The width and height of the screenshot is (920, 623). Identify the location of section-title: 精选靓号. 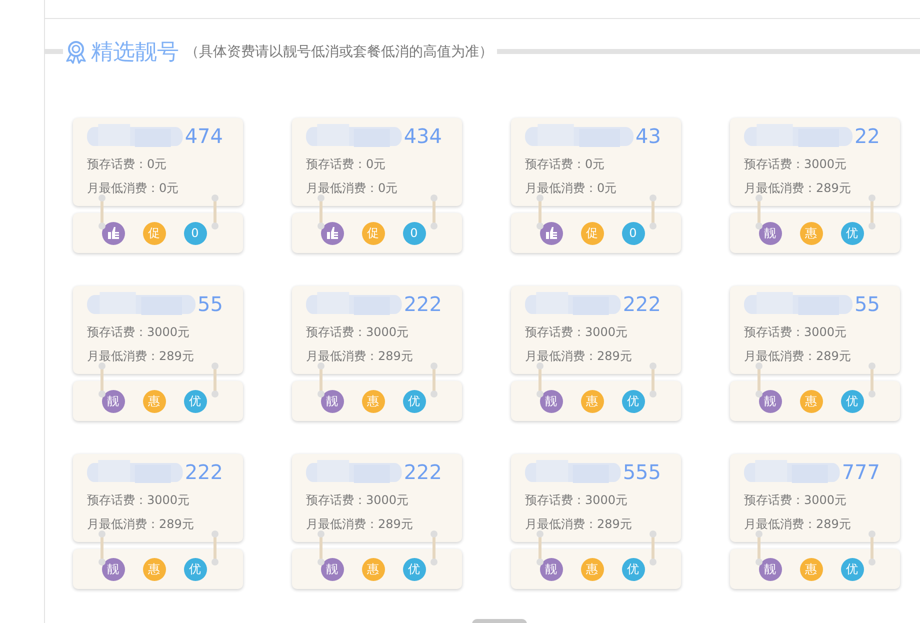
(135, 52).